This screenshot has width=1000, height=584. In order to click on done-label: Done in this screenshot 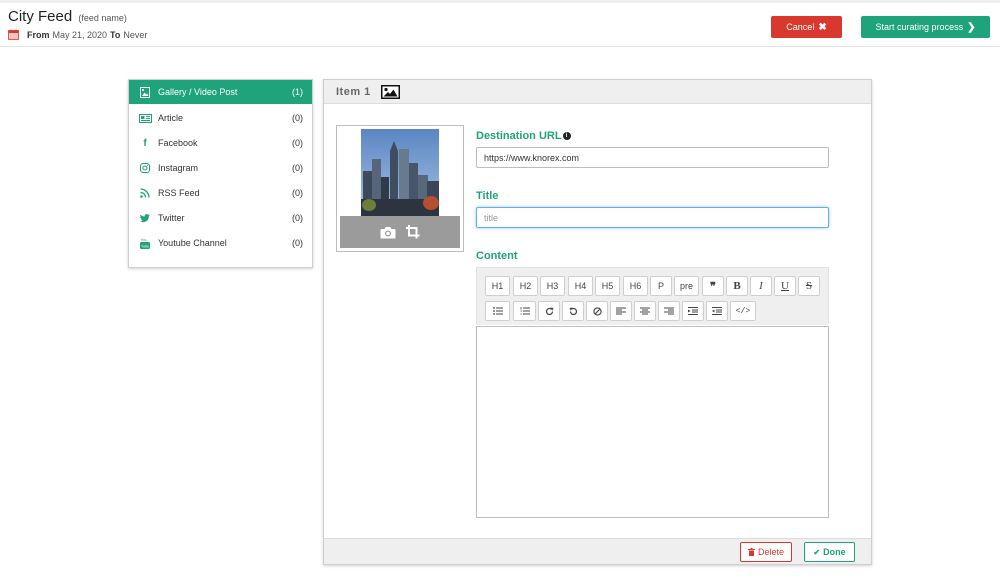, I will do `click(834, 552)`.